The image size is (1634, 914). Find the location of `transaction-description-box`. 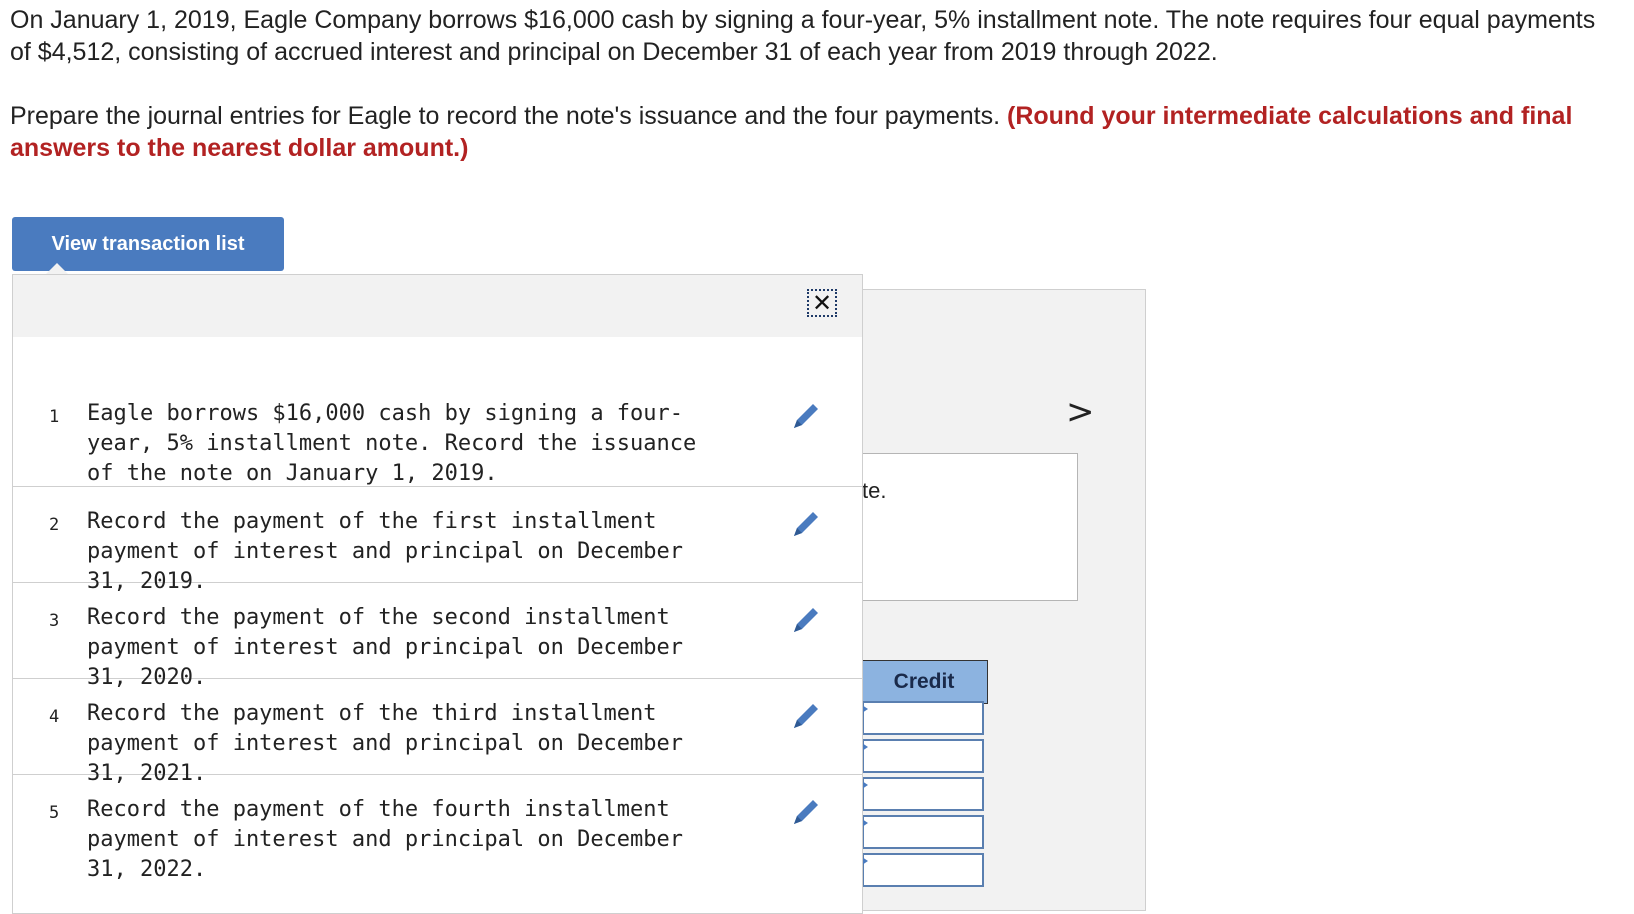

transaction-description-box is located at coordinates (969, 527).